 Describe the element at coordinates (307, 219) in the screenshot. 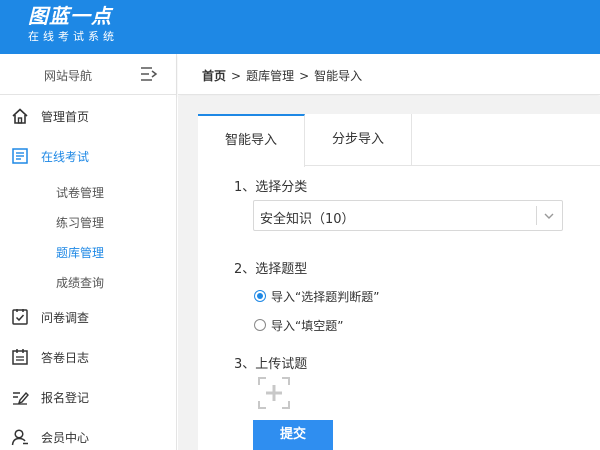

I see `category-select-value: 安全知识（10）` at that location.